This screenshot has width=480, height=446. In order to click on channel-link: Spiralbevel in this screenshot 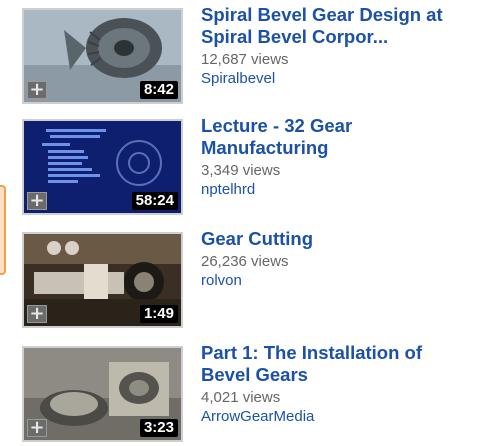, I will do `click(338, 78)`.